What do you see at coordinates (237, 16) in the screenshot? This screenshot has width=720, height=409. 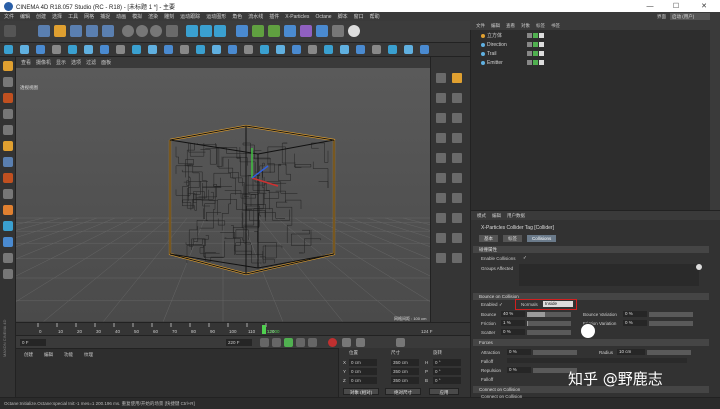 I see `menu-item-13: 角色` at bounding box center [237, 16].